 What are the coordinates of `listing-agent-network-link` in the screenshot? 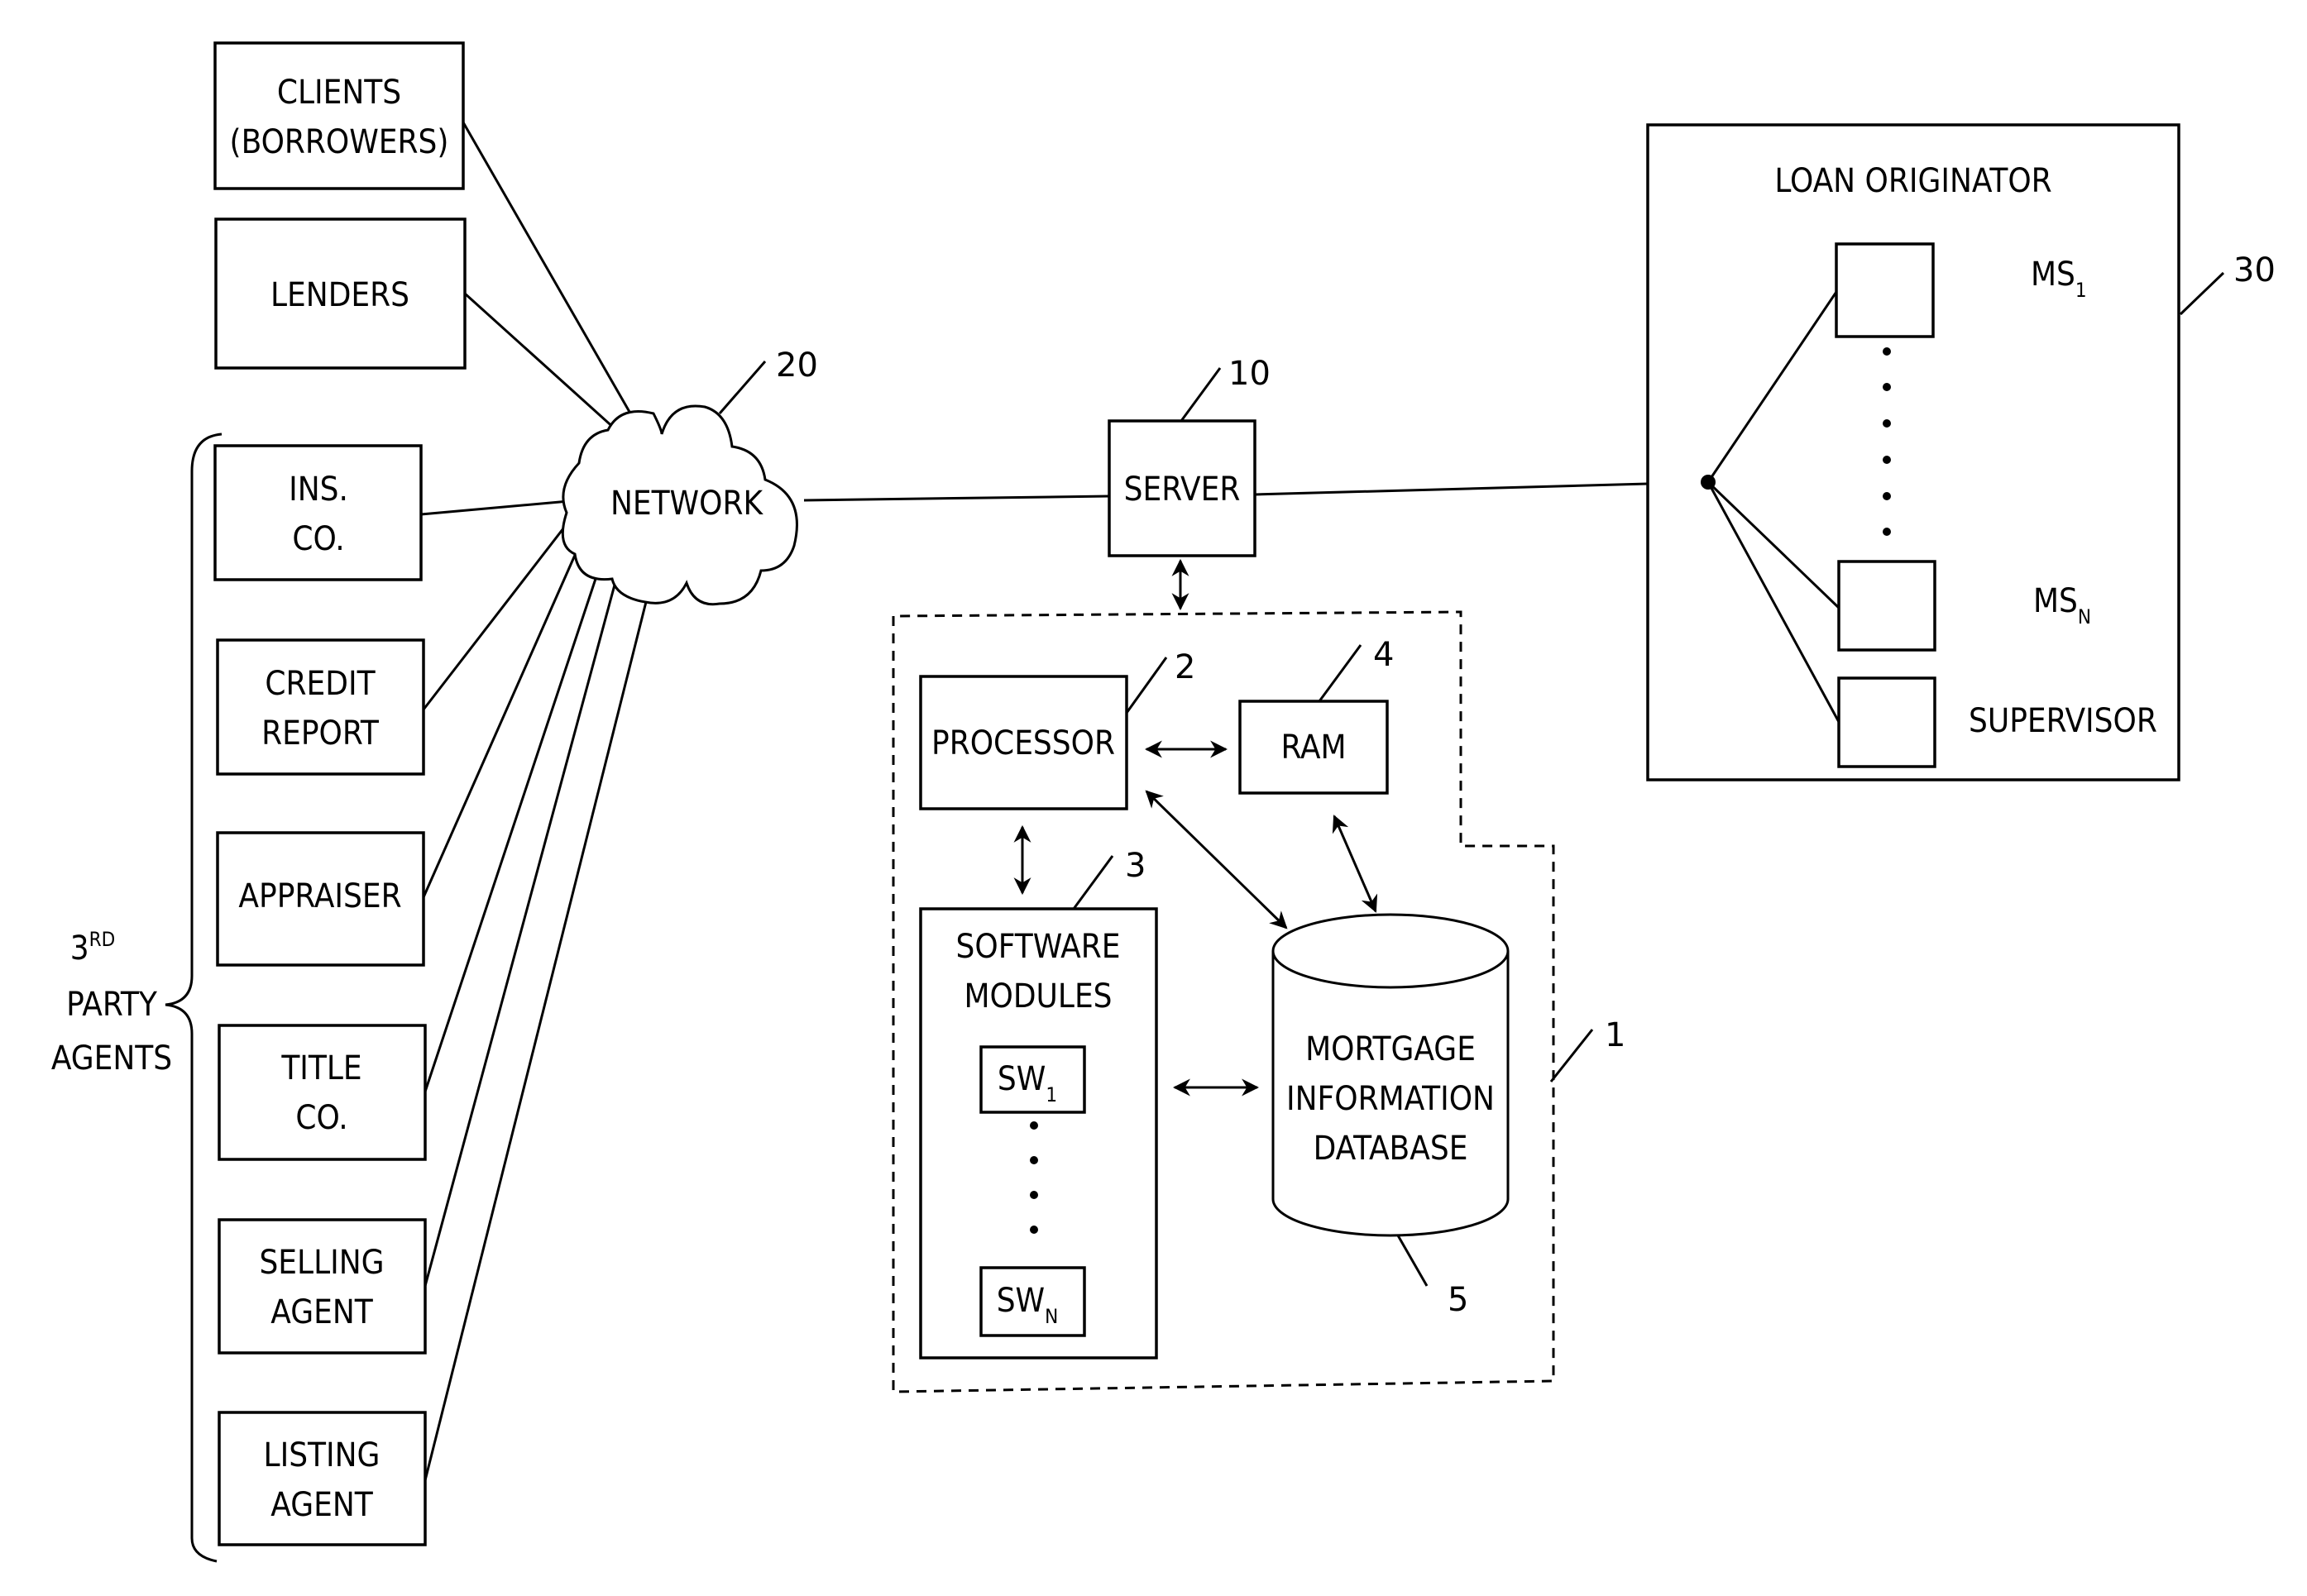 It's located at (537, 1034).